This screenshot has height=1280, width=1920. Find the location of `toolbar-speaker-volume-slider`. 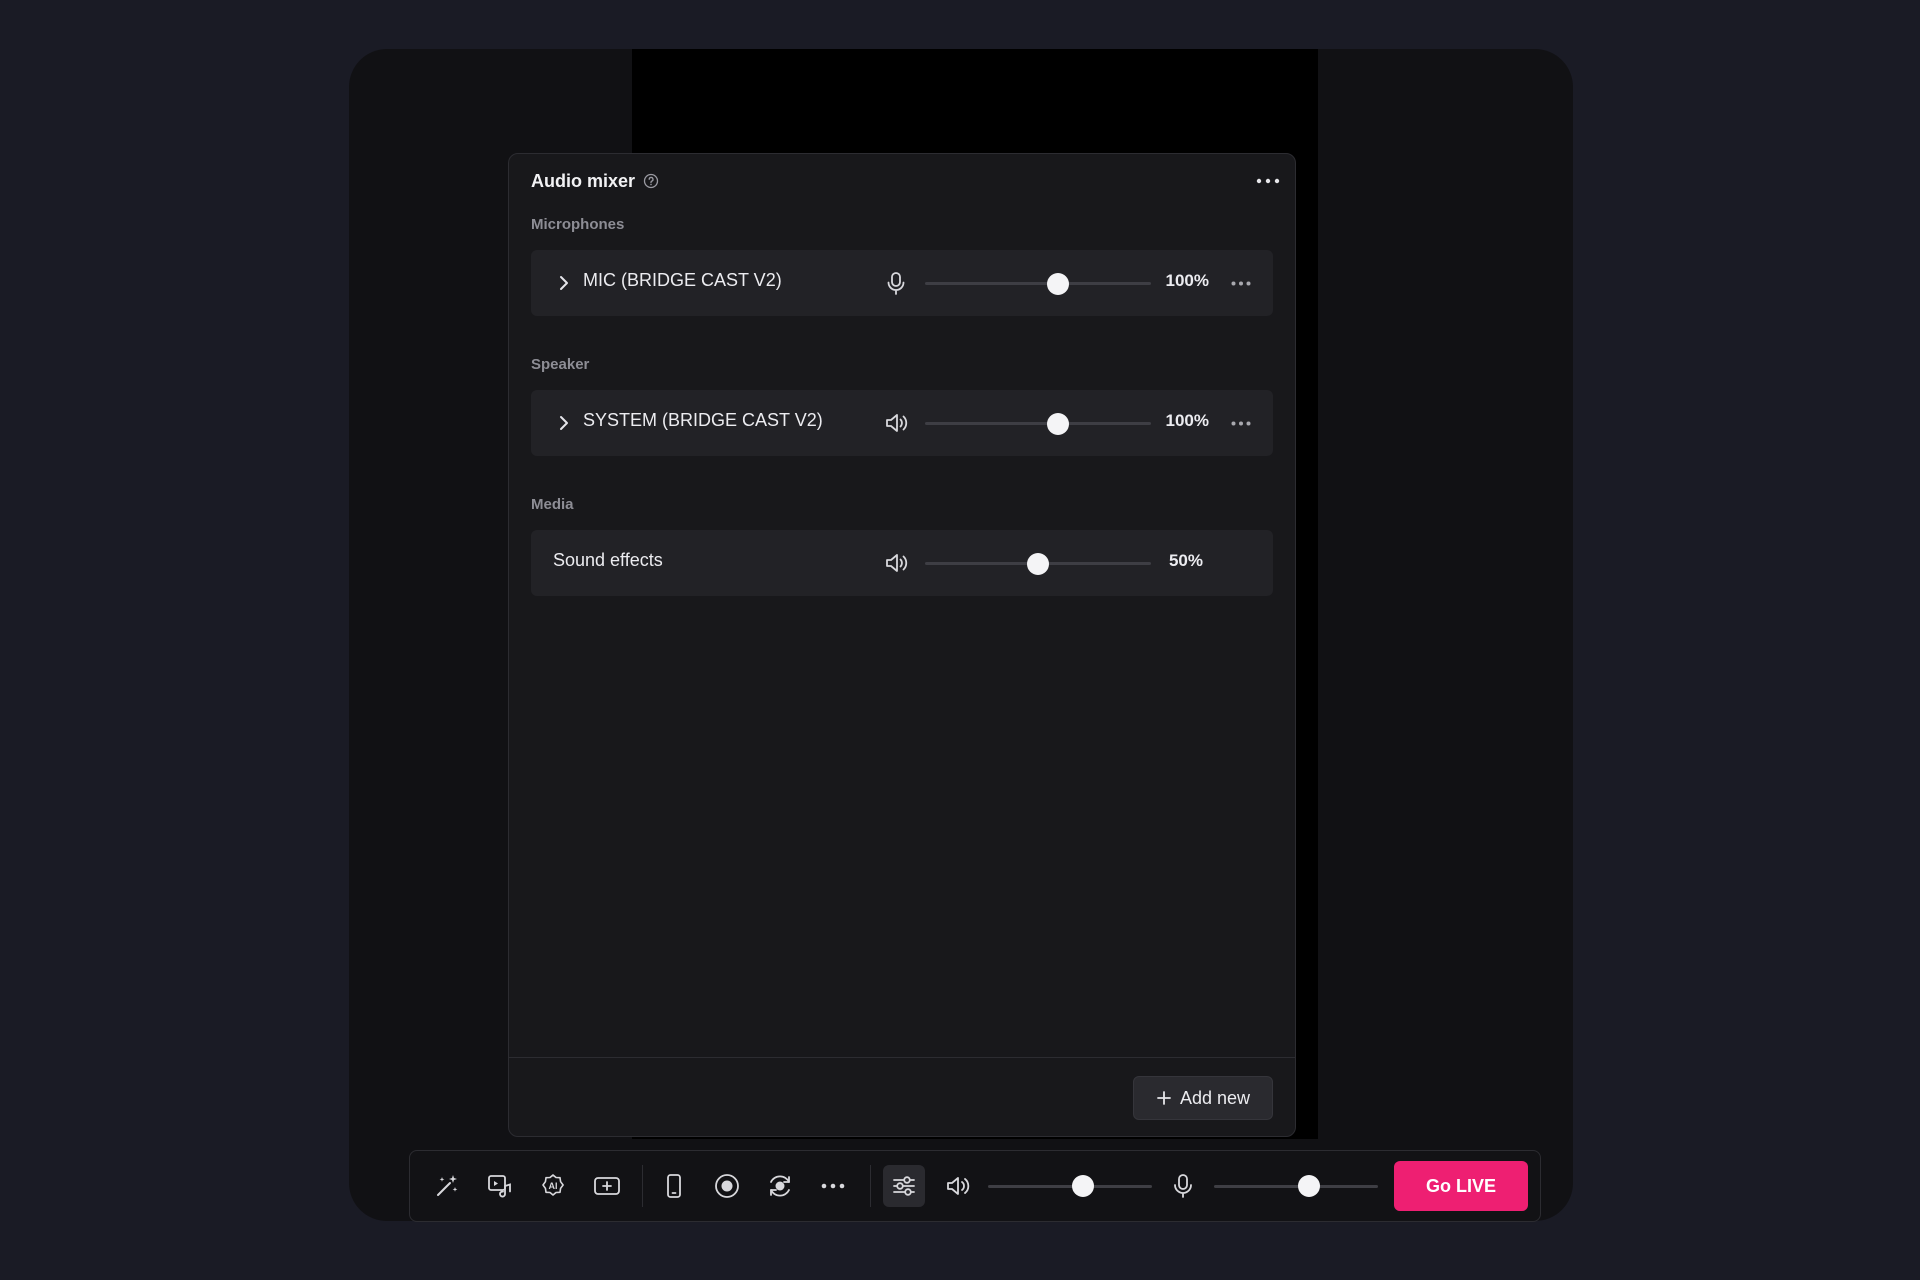

toolbar-speaker-volume-slider is located at coordinates (1070, 1186).